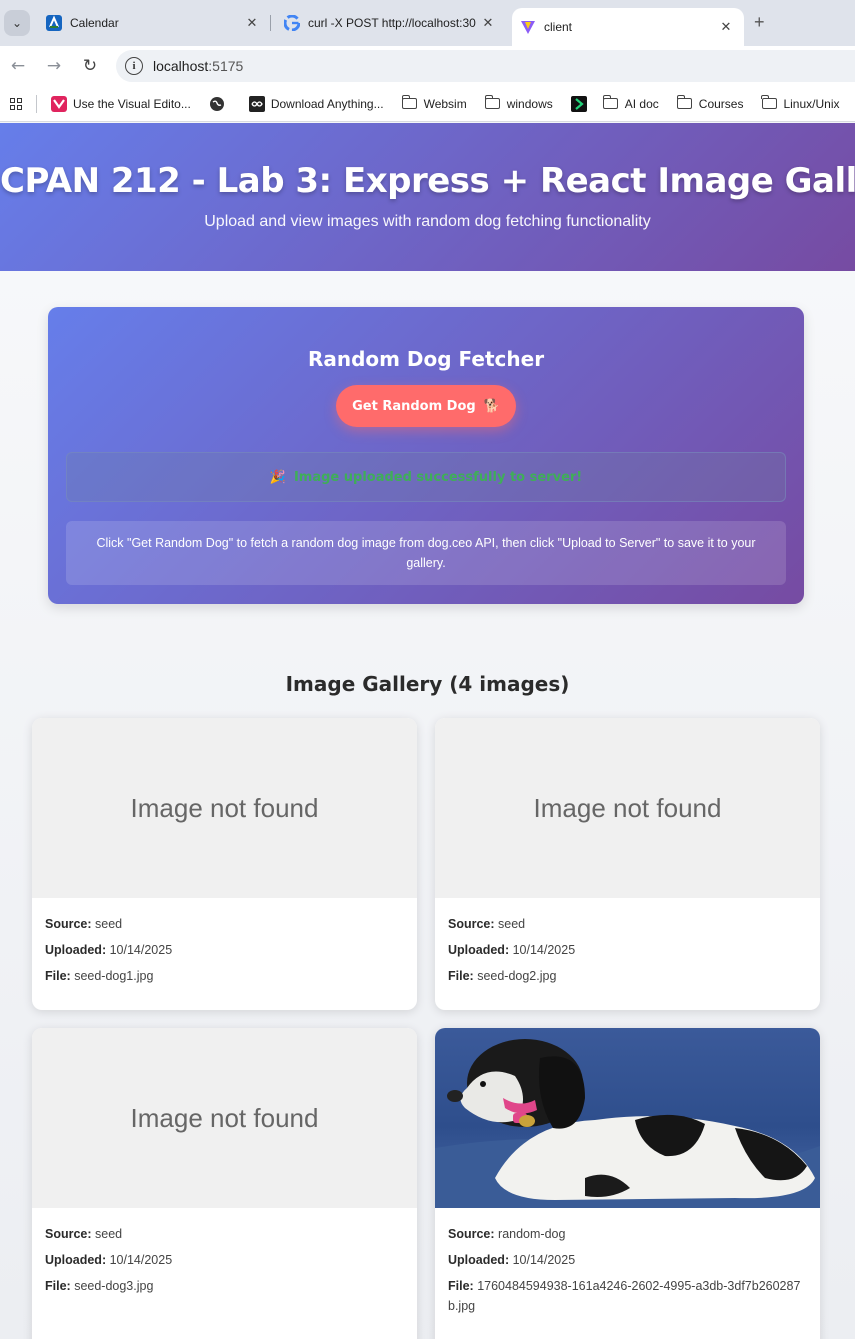 This screenshot has width=855, height=1339. Describe the element at coordinates (414, 406) in the screenshot. I see `button-label: Get Random Dog` at that location.